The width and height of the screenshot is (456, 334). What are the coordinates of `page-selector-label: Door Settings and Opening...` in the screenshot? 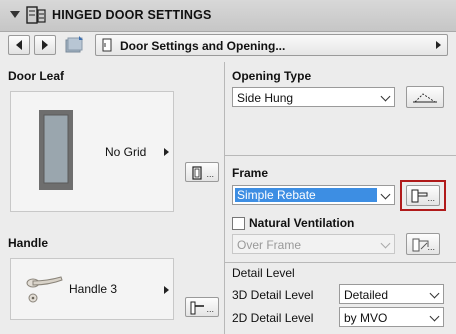 It's located at (203, 46).